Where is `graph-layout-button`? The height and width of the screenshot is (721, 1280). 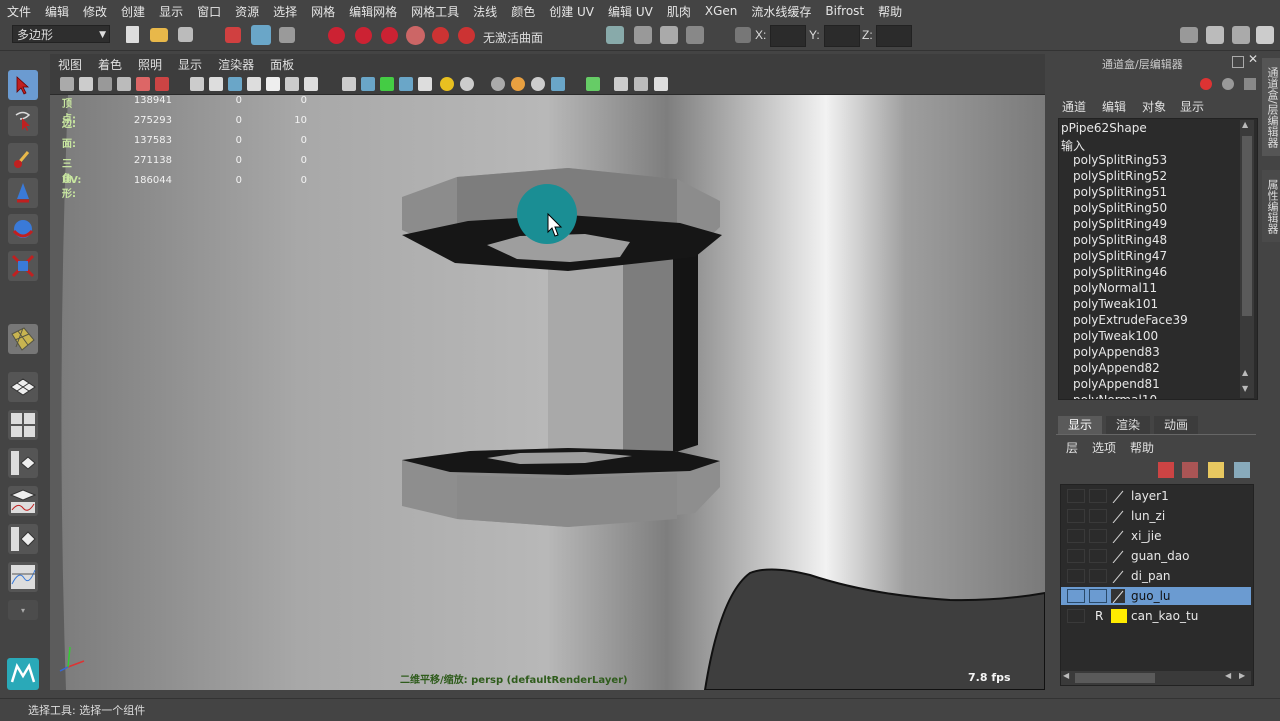
graph-layout-button is located at coordinates (23, 577).